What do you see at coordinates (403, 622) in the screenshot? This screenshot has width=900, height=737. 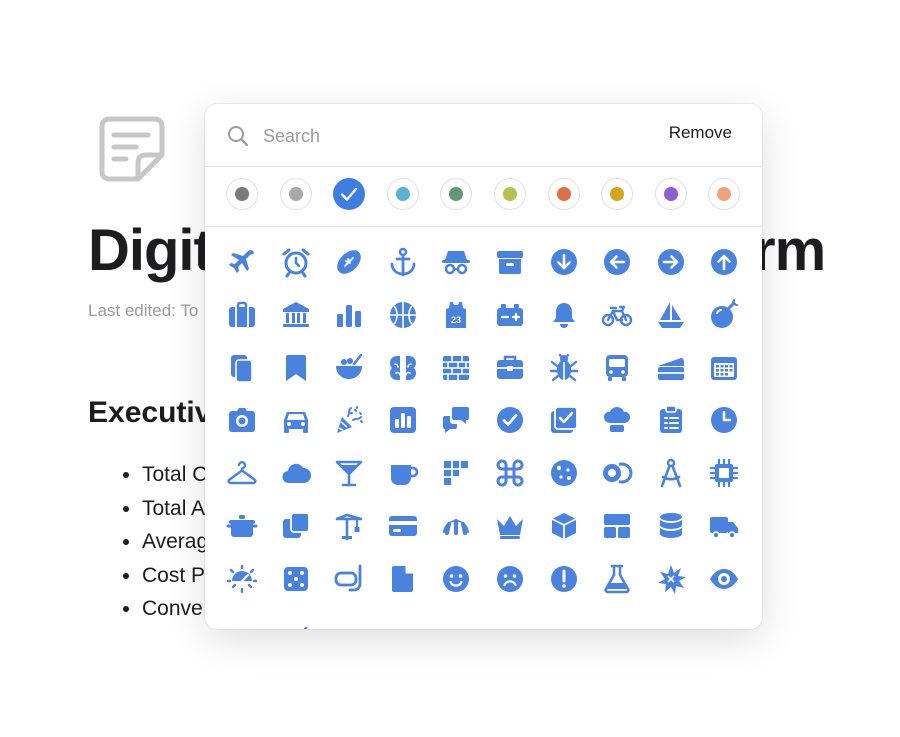 I see `partial-4-icon` at bounding box center [403, 622].